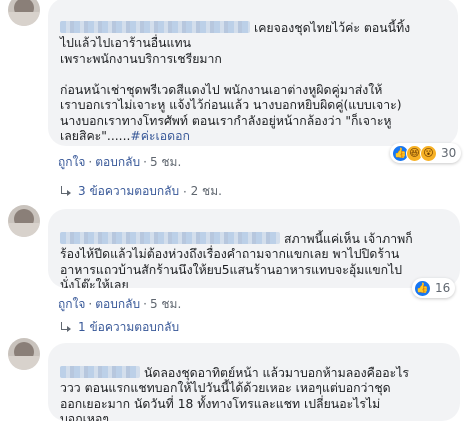  Describe the element at coordinates (434, 288) in the screenshot. I see `reaction-summary: 👍 16` at that location.